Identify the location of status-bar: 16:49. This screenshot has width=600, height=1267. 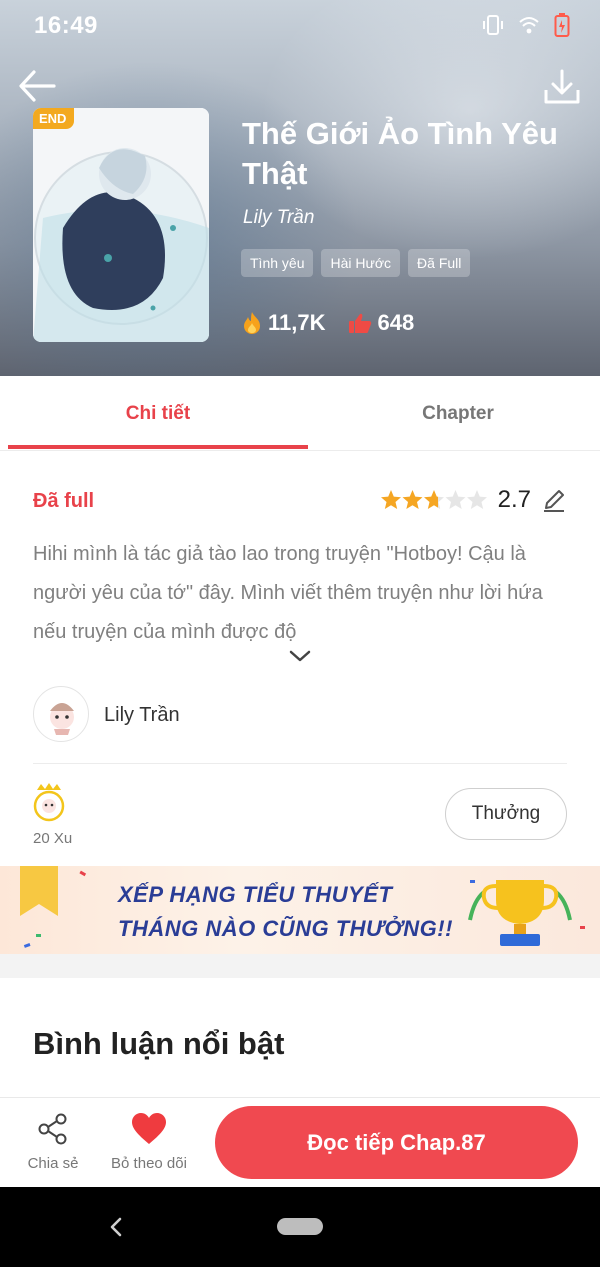
(300, 26).